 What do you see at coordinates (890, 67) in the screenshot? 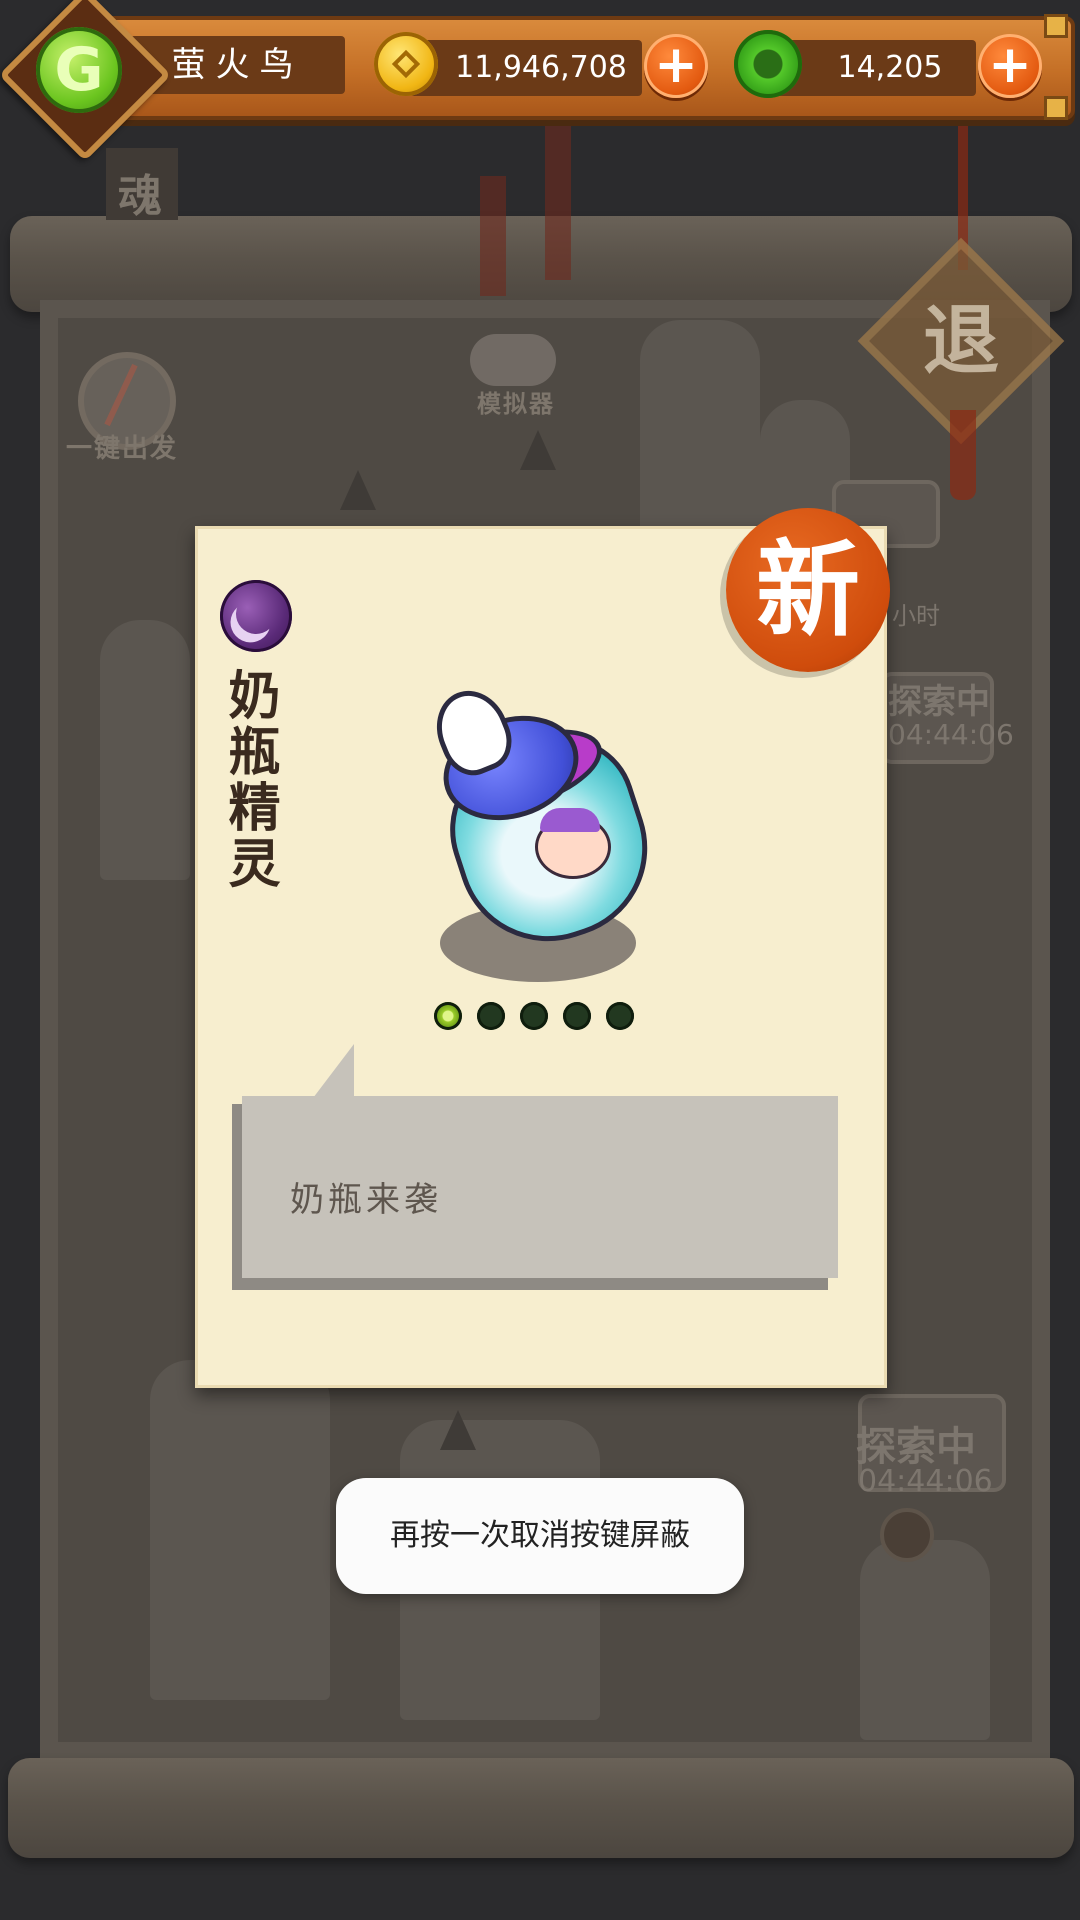
I see `jade-amount: 14,205` at bounding box center [890, 67].